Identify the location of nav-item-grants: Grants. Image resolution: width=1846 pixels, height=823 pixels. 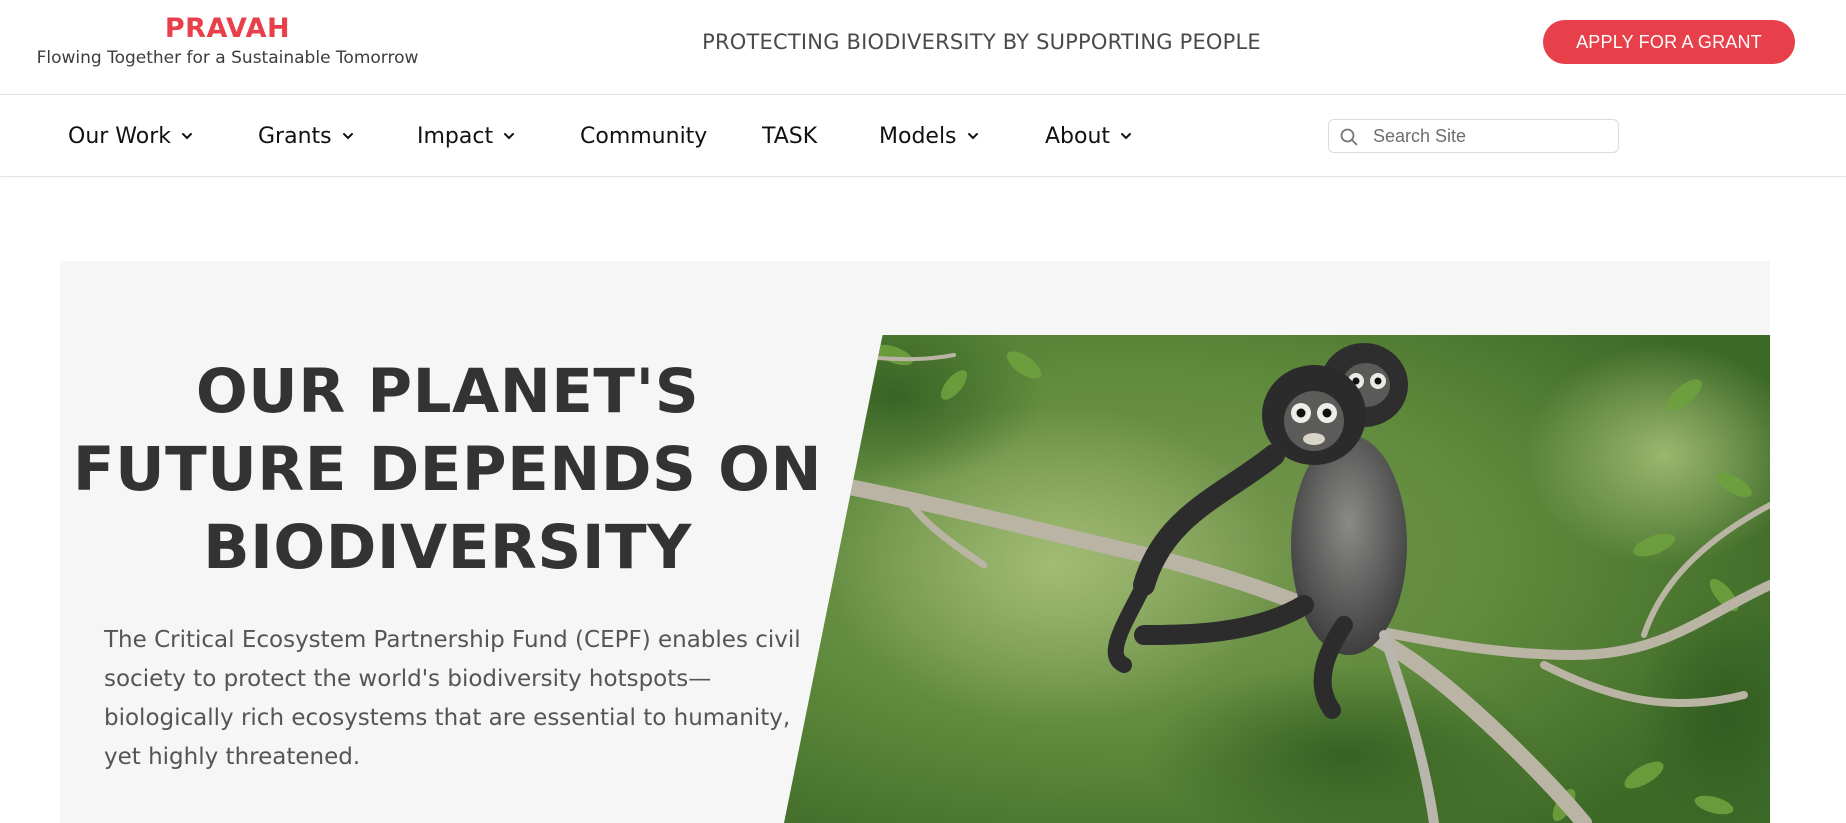
(306, 136).